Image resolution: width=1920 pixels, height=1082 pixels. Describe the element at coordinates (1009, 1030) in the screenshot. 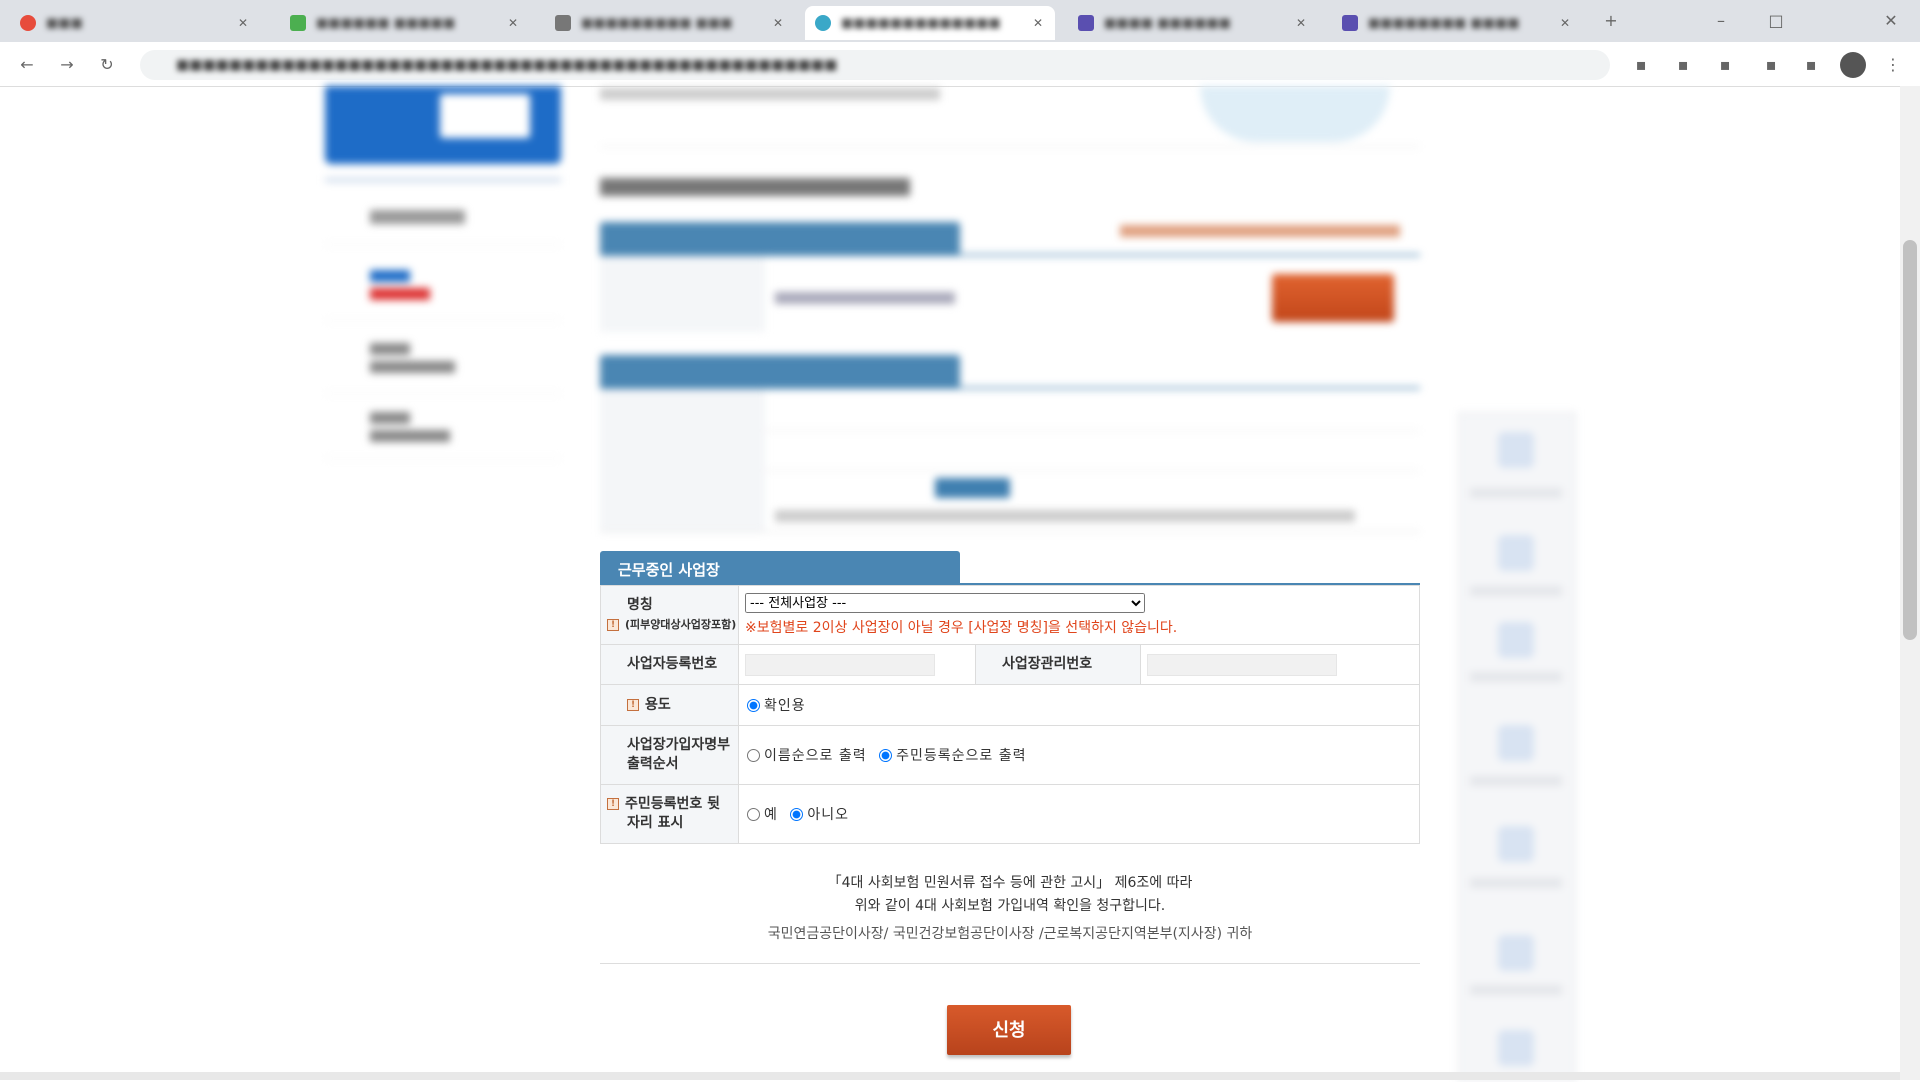

I see `submit-button: 신청` at that location.